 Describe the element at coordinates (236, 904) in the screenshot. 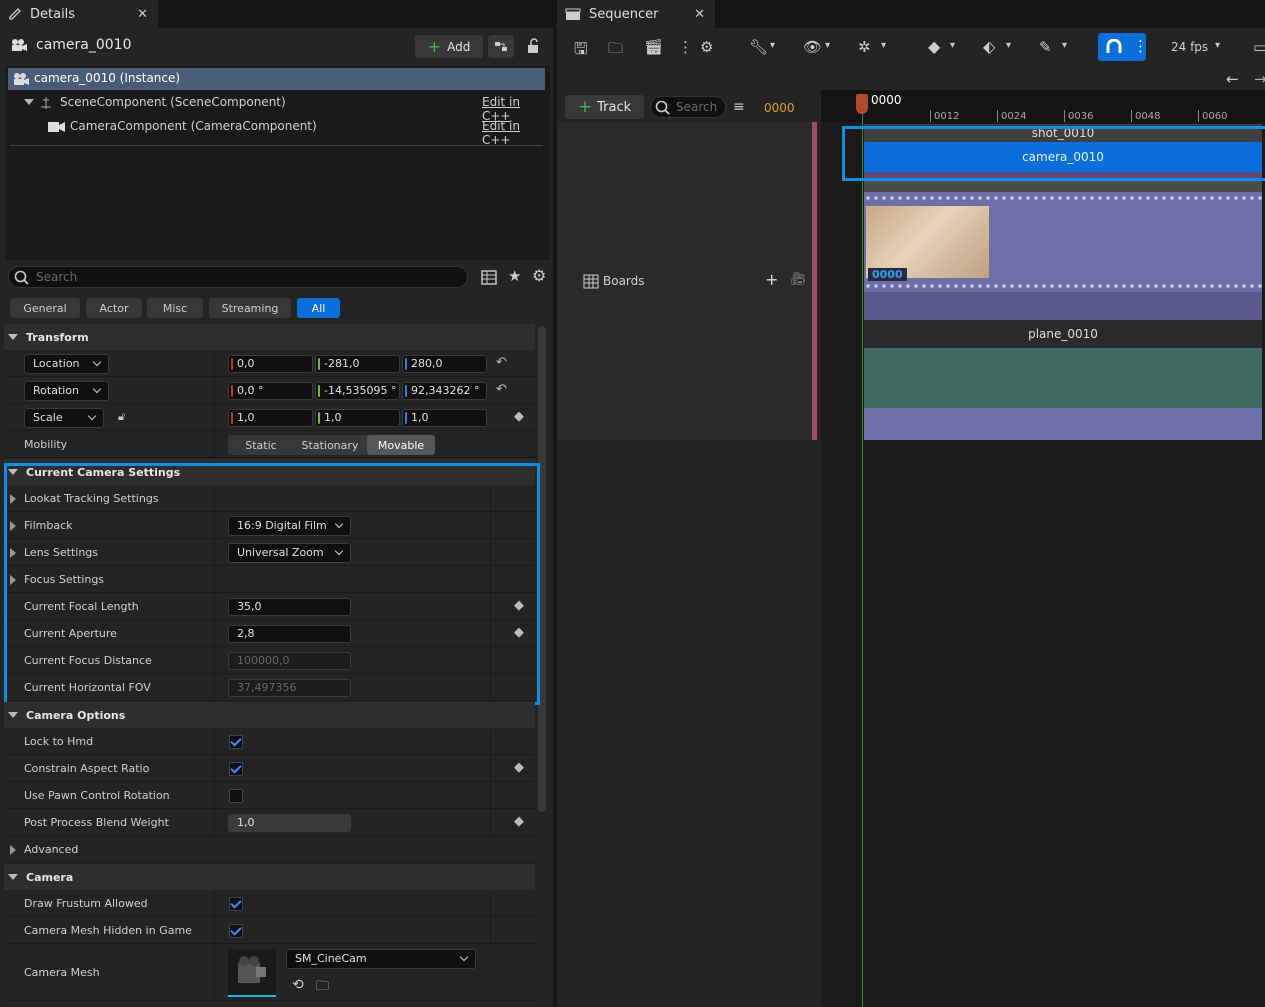

I see `draw-frustum-checkbox` at that location.